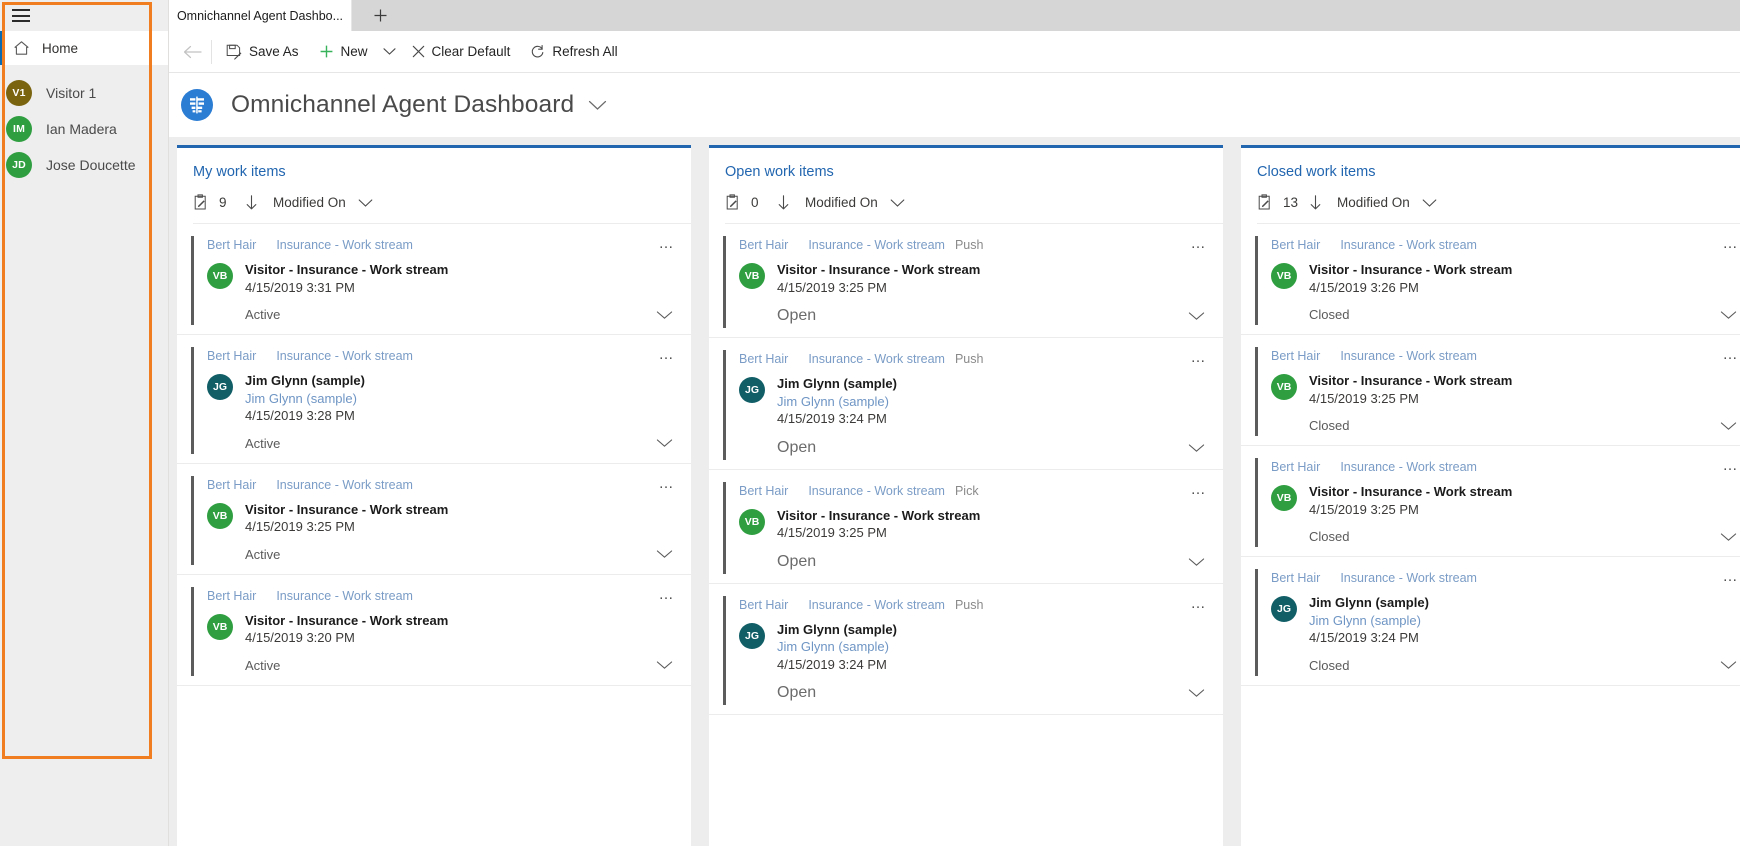  What do you see at coordinates (84, 93) in the screenshot?
I see `sidebar-item-visitor-1: V1 Visitor 1` at bounding box center [84, 93].